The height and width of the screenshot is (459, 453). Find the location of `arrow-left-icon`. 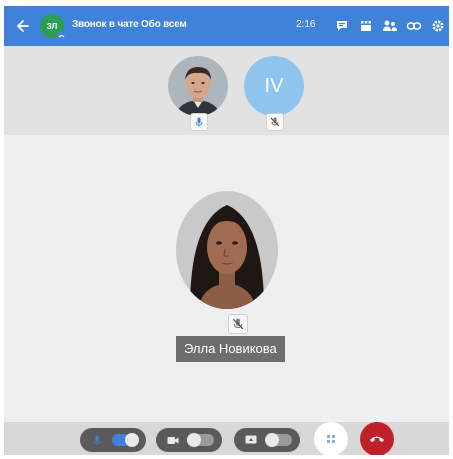

arrow-left-icon is located at coordinates (23, 26).